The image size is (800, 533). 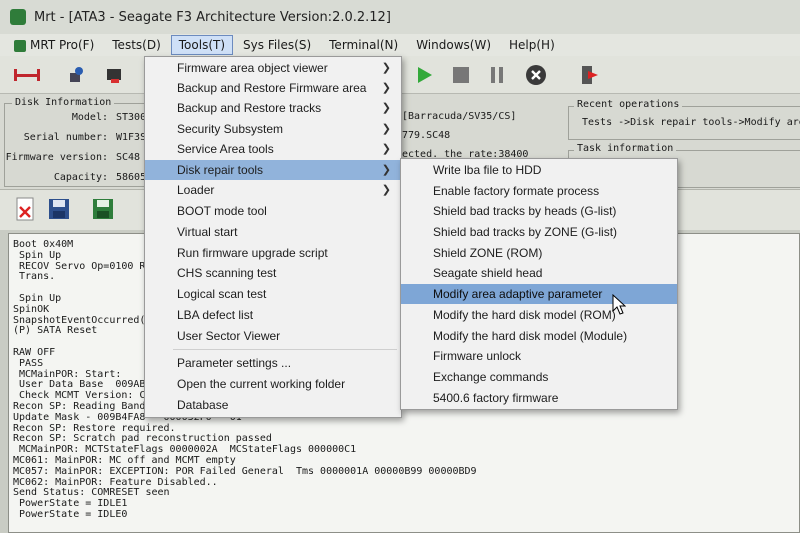 What do you see at coordinates (539, 294) in the screenshot?
I see `submenu-item-modify-area-adaptive: Modify area adaptive parameter` at bounding box center [539, 294].